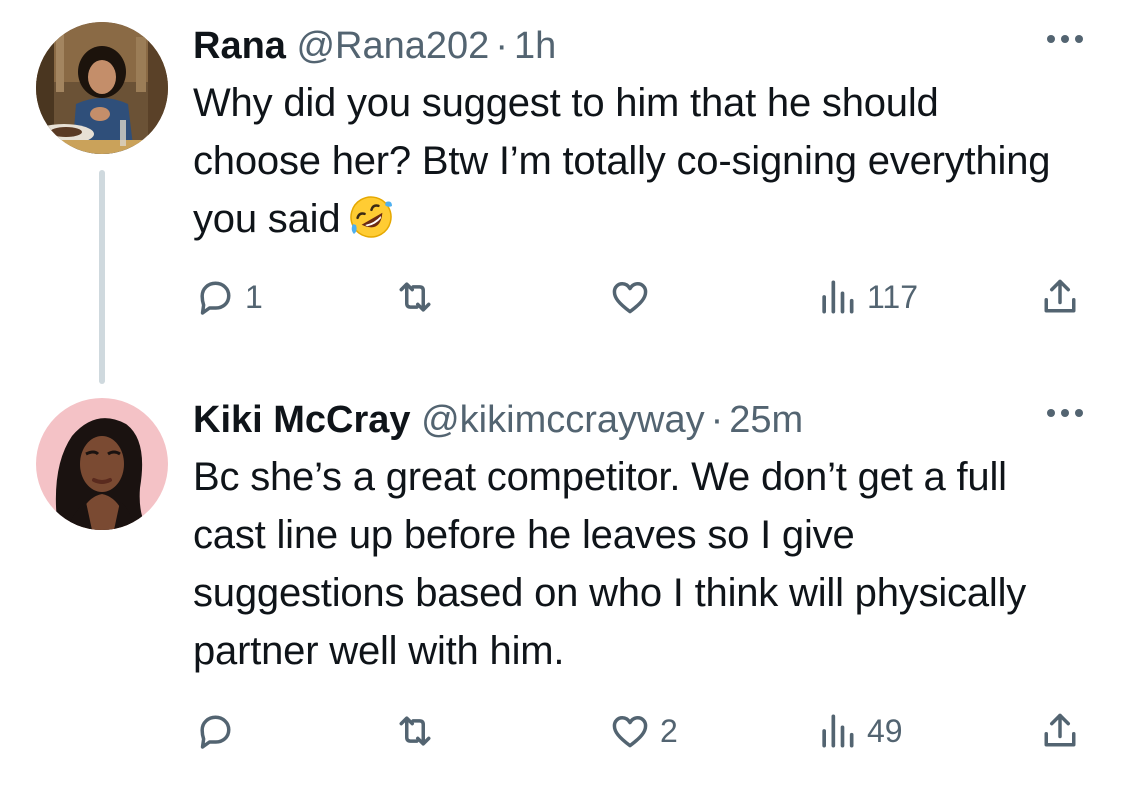 This screenshot has height=791, width=1125. Describe the element at coordinates (766, 420) in the screenshot. I see `timestamp: 25m` at that location.